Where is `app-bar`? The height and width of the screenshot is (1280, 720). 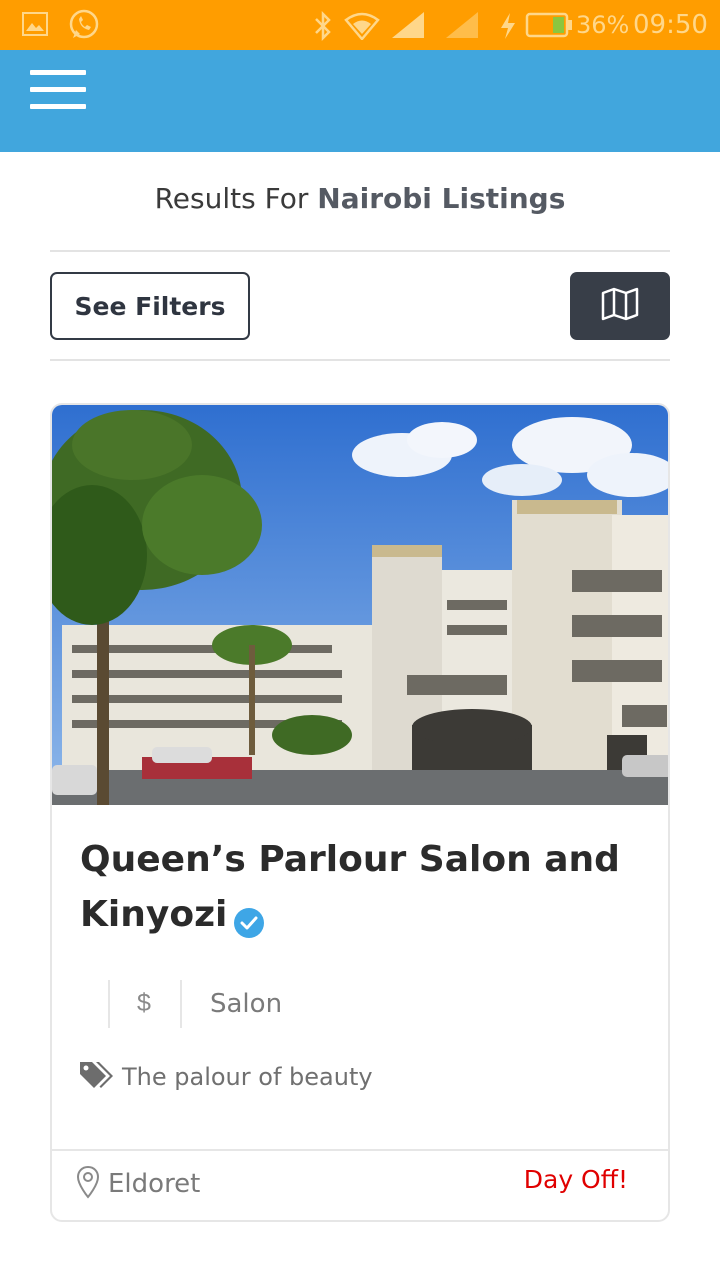
app-bar is located at coordinates (360, 101).